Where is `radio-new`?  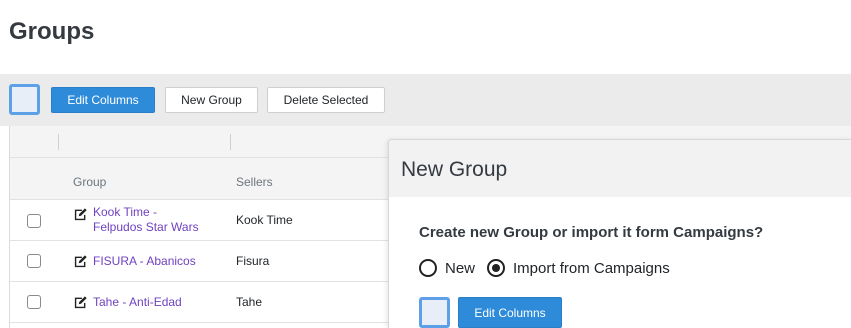
radio-new is located at coordinates (428, 268).